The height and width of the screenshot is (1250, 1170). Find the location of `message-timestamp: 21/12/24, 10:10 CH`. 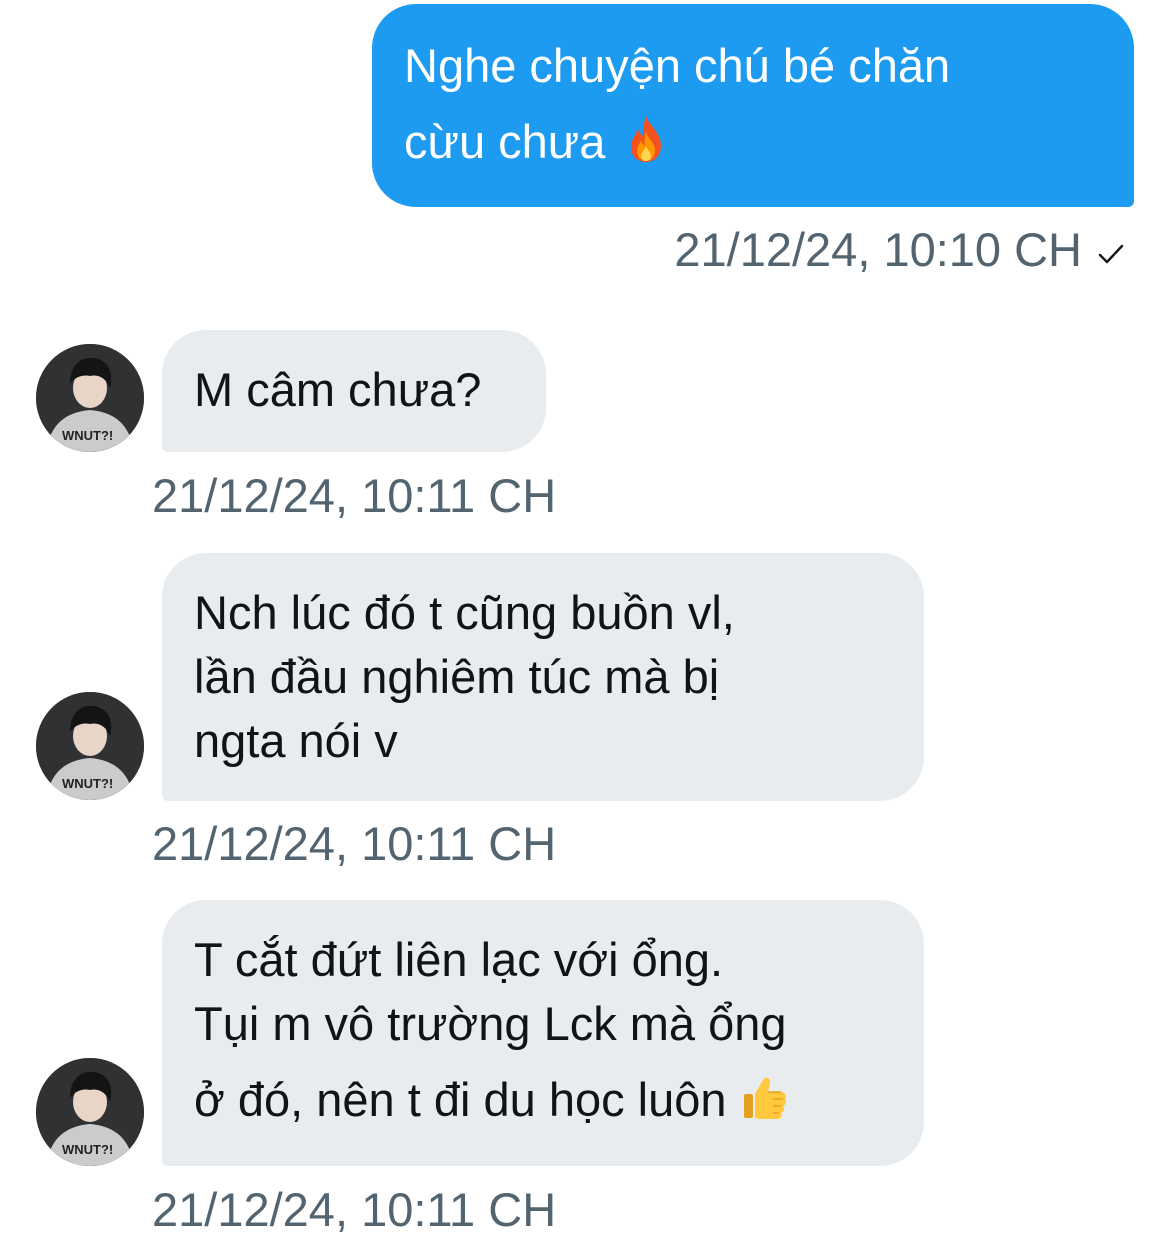

message-timestamp: 21/12/24, 10:10 CH is located at coordinates (900, 250).